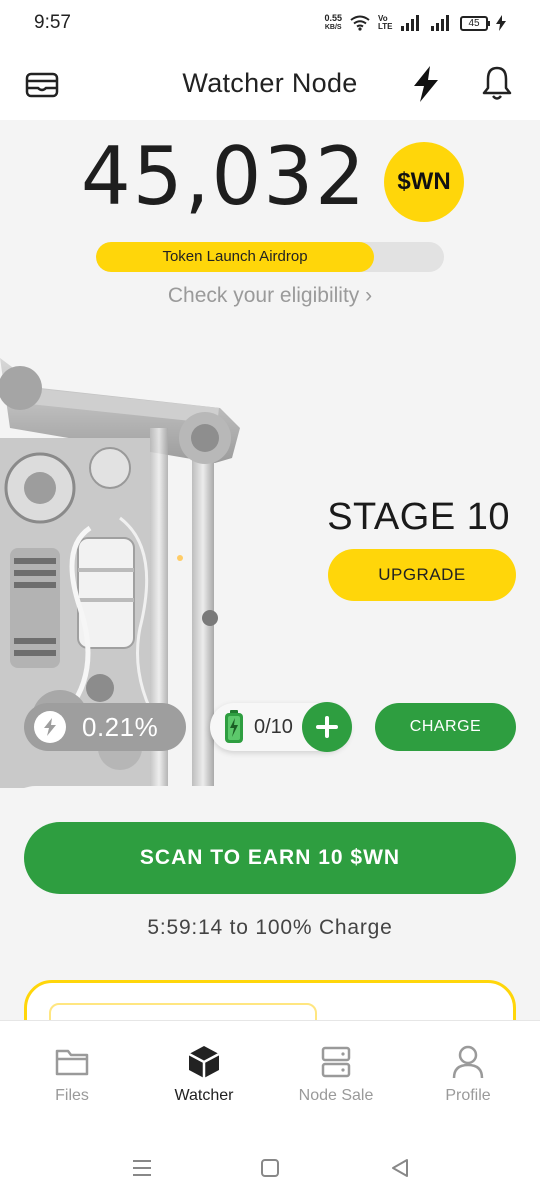  Describe the element at coordinates (475, 23) in the screenshot. I see `battery-icon: 45` at that location.